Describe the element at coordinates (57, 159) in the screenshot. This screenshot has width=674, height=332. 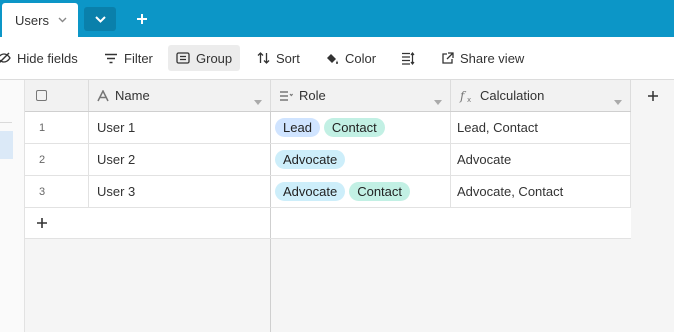
I see `row-number-cell: 2` at that location.